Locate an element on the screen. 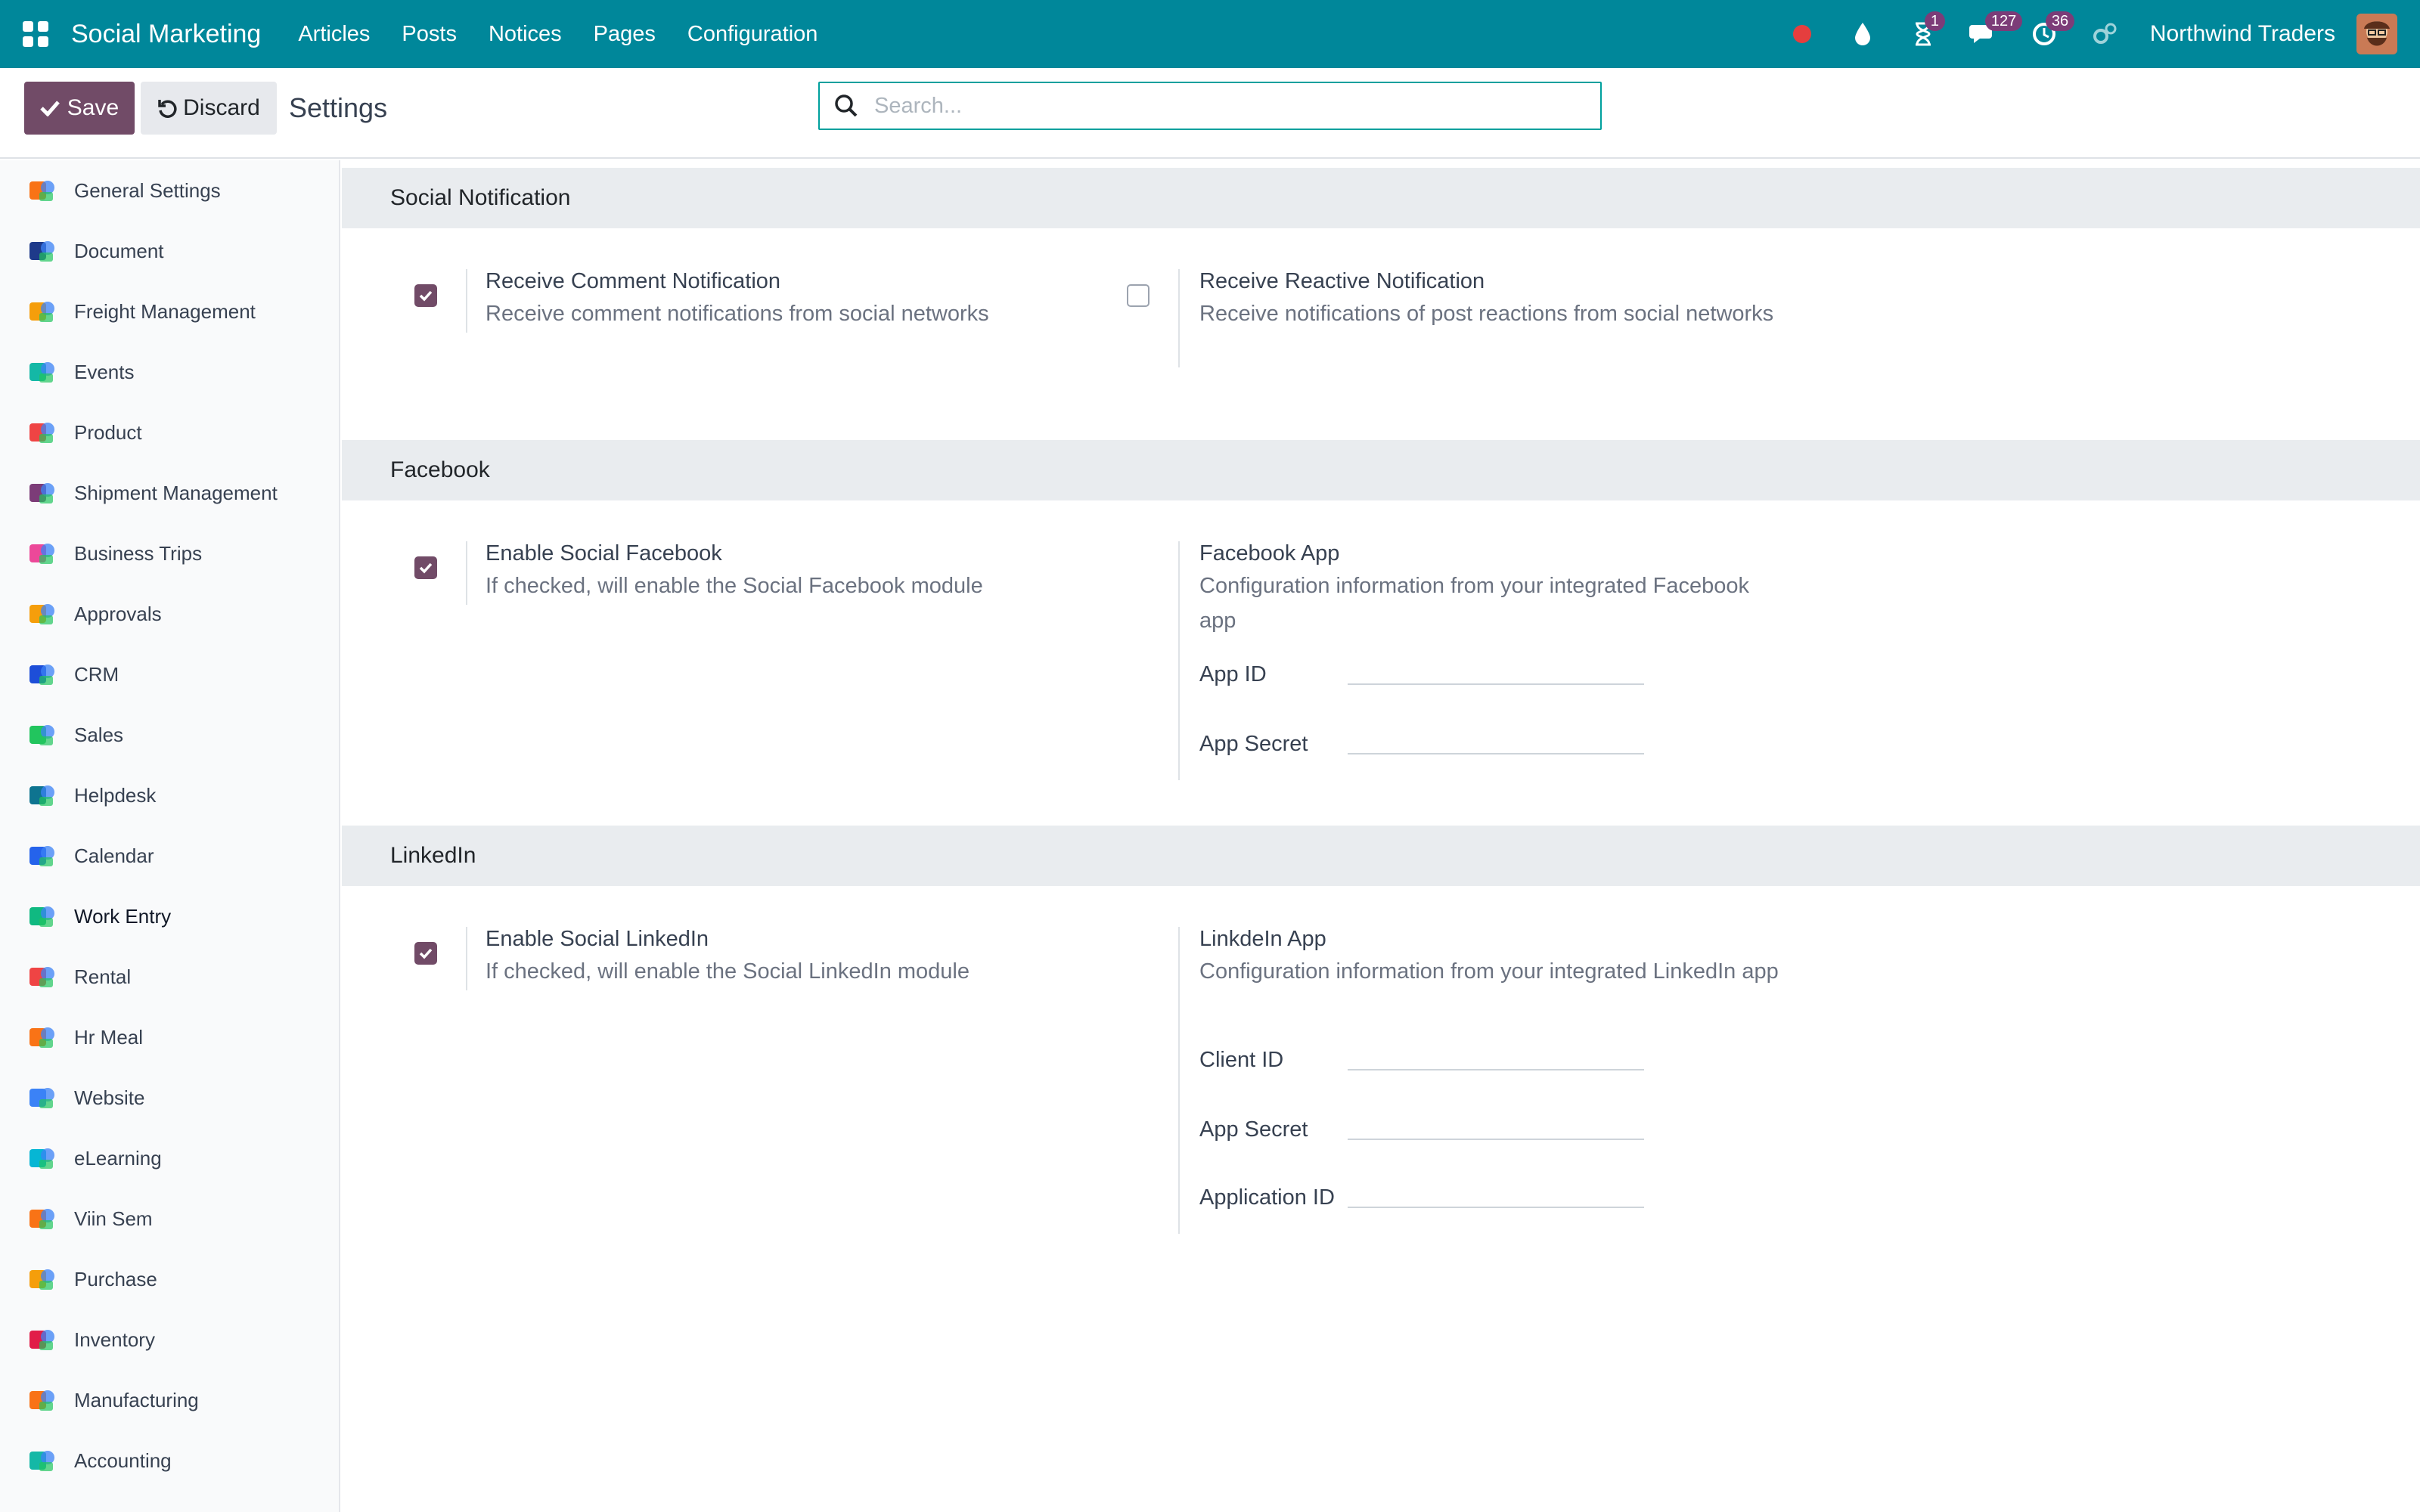 Image resolution: width=2420 pixels, height=1512 pixels. sidebar-item-label: Viin Sem is located at coordinates (114, 1218).